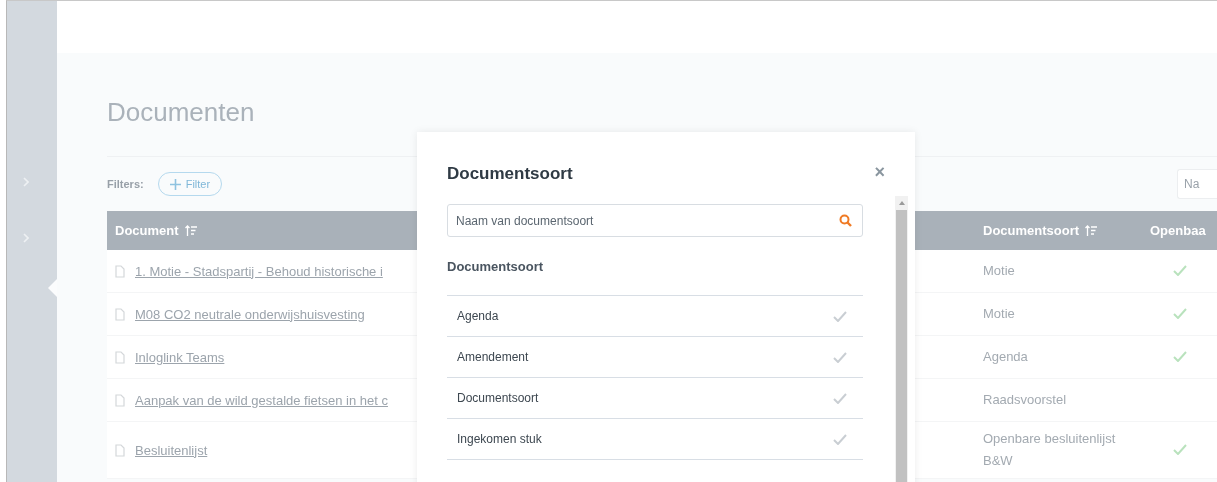 The width and height of the screenshot is (1217, 482). Describe the element at coordinates (1049, 450) in the screenshot. I see `table-cell-text: Openbare besluitenlijst B&W` at that location.